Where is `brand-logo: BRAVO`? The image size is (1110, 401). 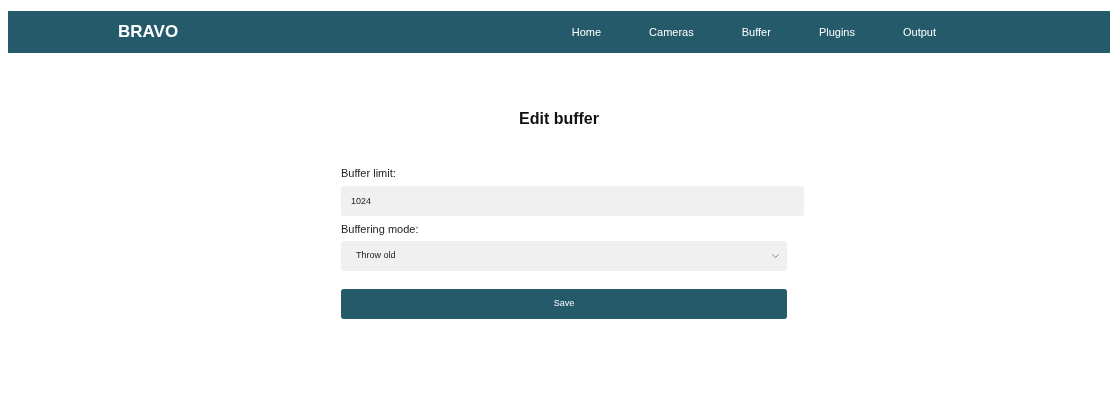 brand-logo: BRAVO is located at coordinates (148, 32).